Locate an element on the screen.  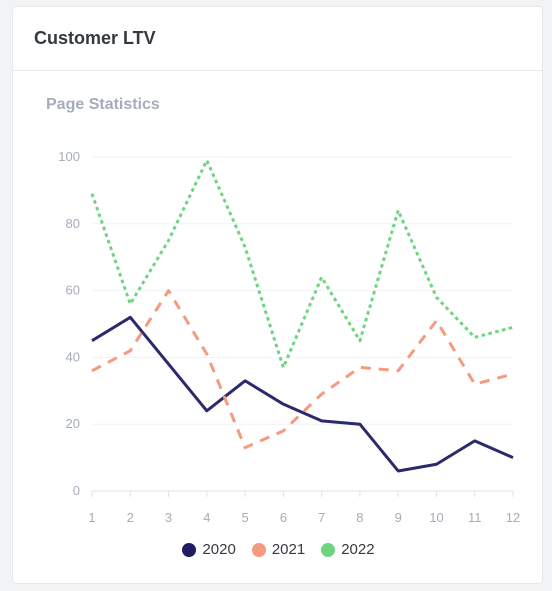
legend-item-2021: 2021 is located at coordinates (278, 549).